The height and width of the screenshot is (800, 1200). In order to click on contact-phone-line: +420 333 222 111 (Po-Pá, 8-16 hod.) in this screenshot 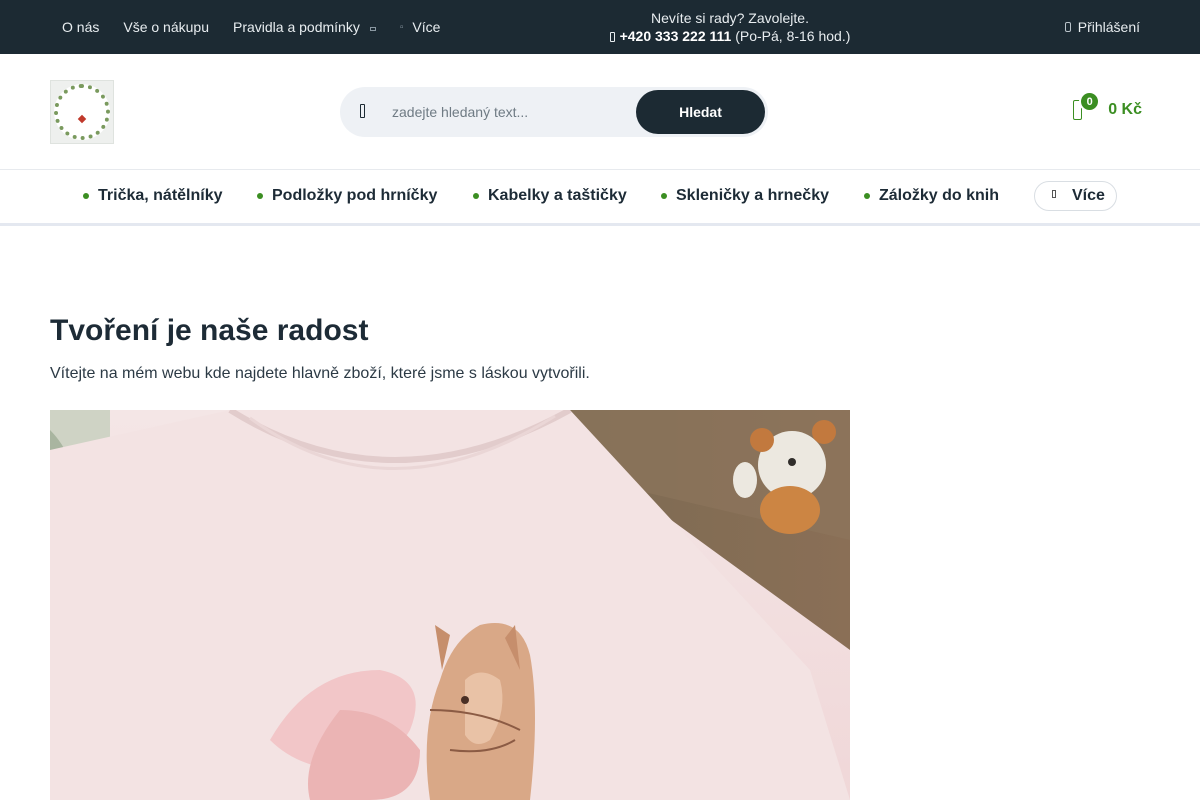, I will do `click(730, 36)`.